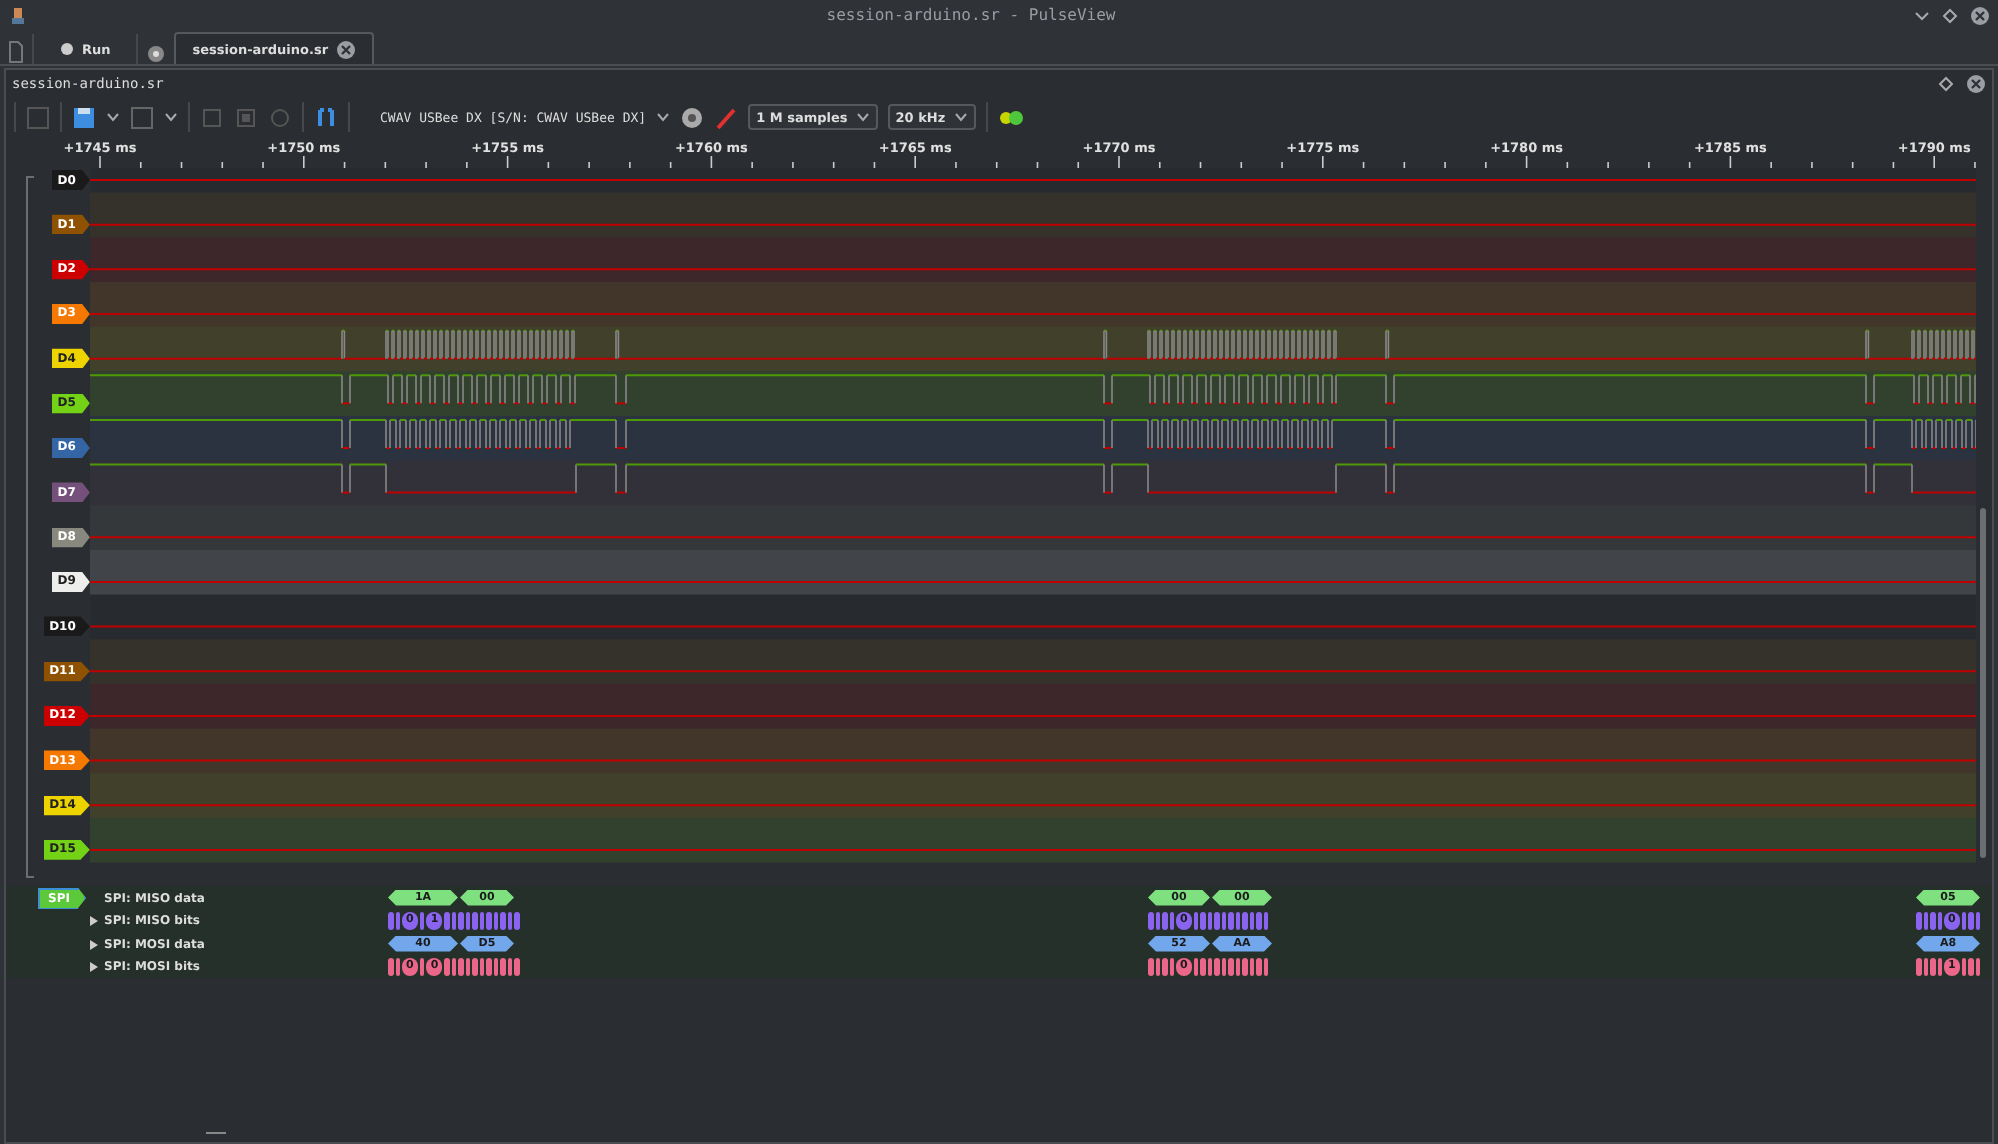  I want to click on scroll-handle, so click(216, 1133).